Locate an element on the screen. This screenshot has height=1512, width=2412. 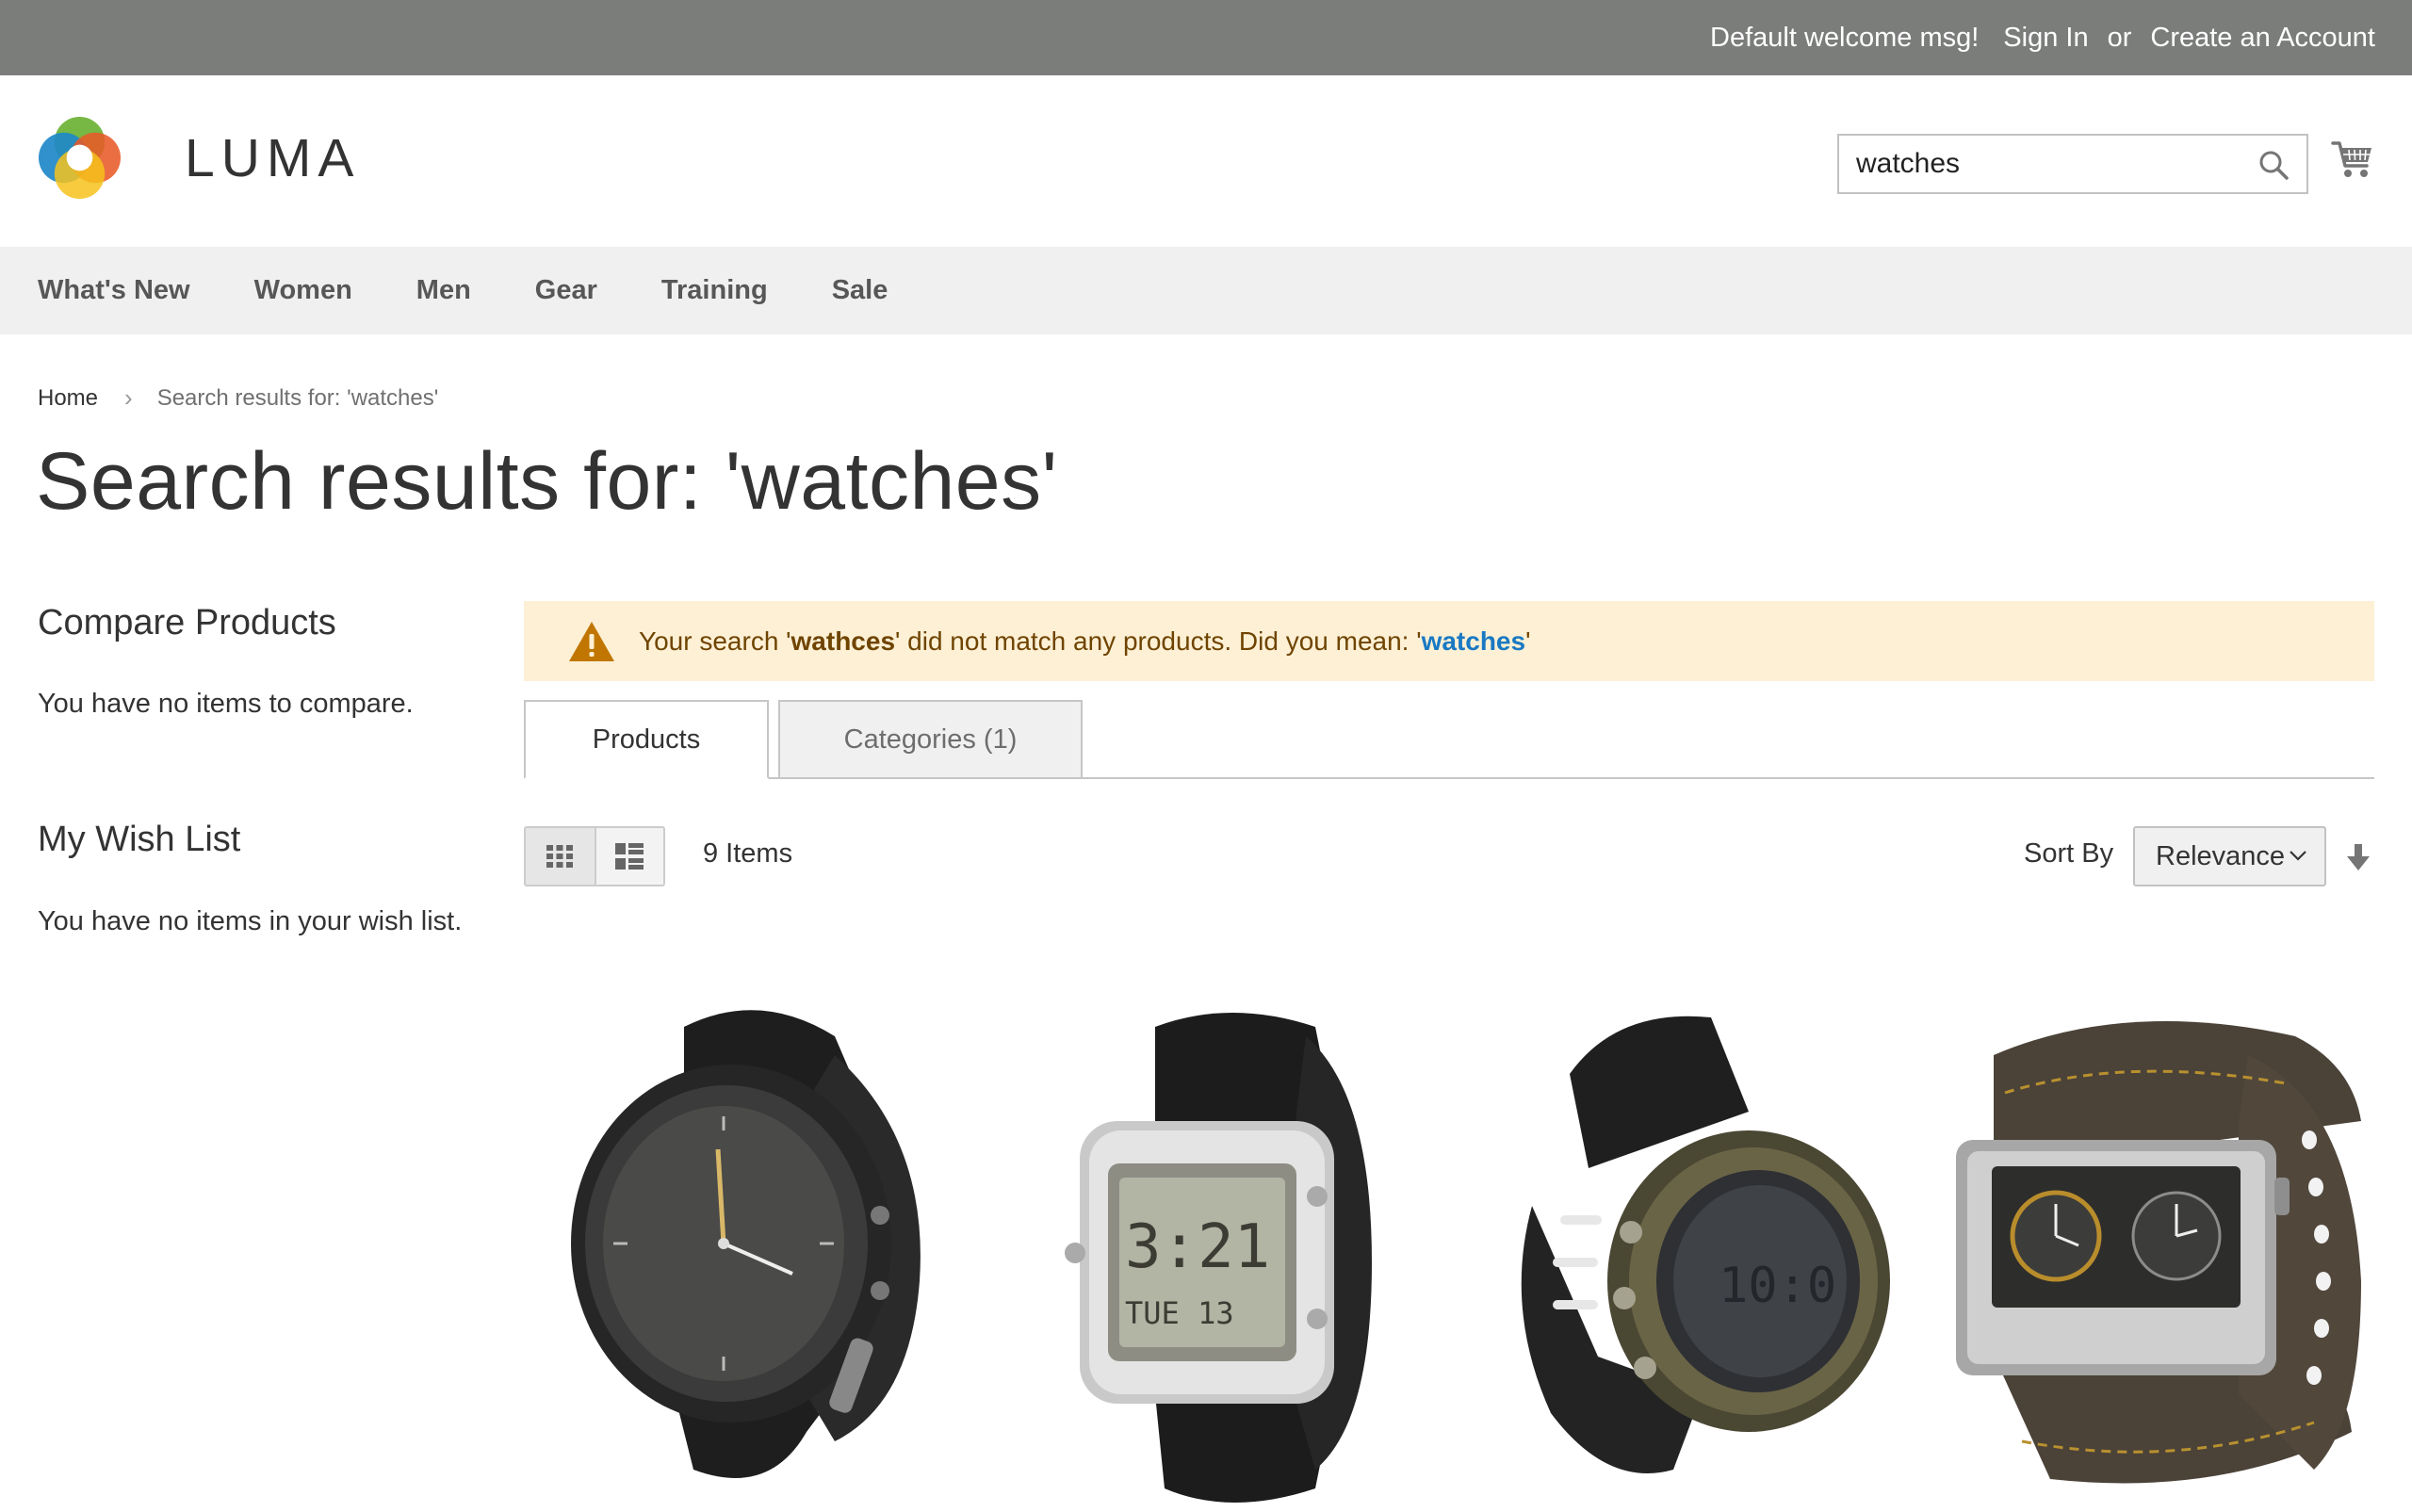
logo: LUMA is located at coordinates (199, 158).